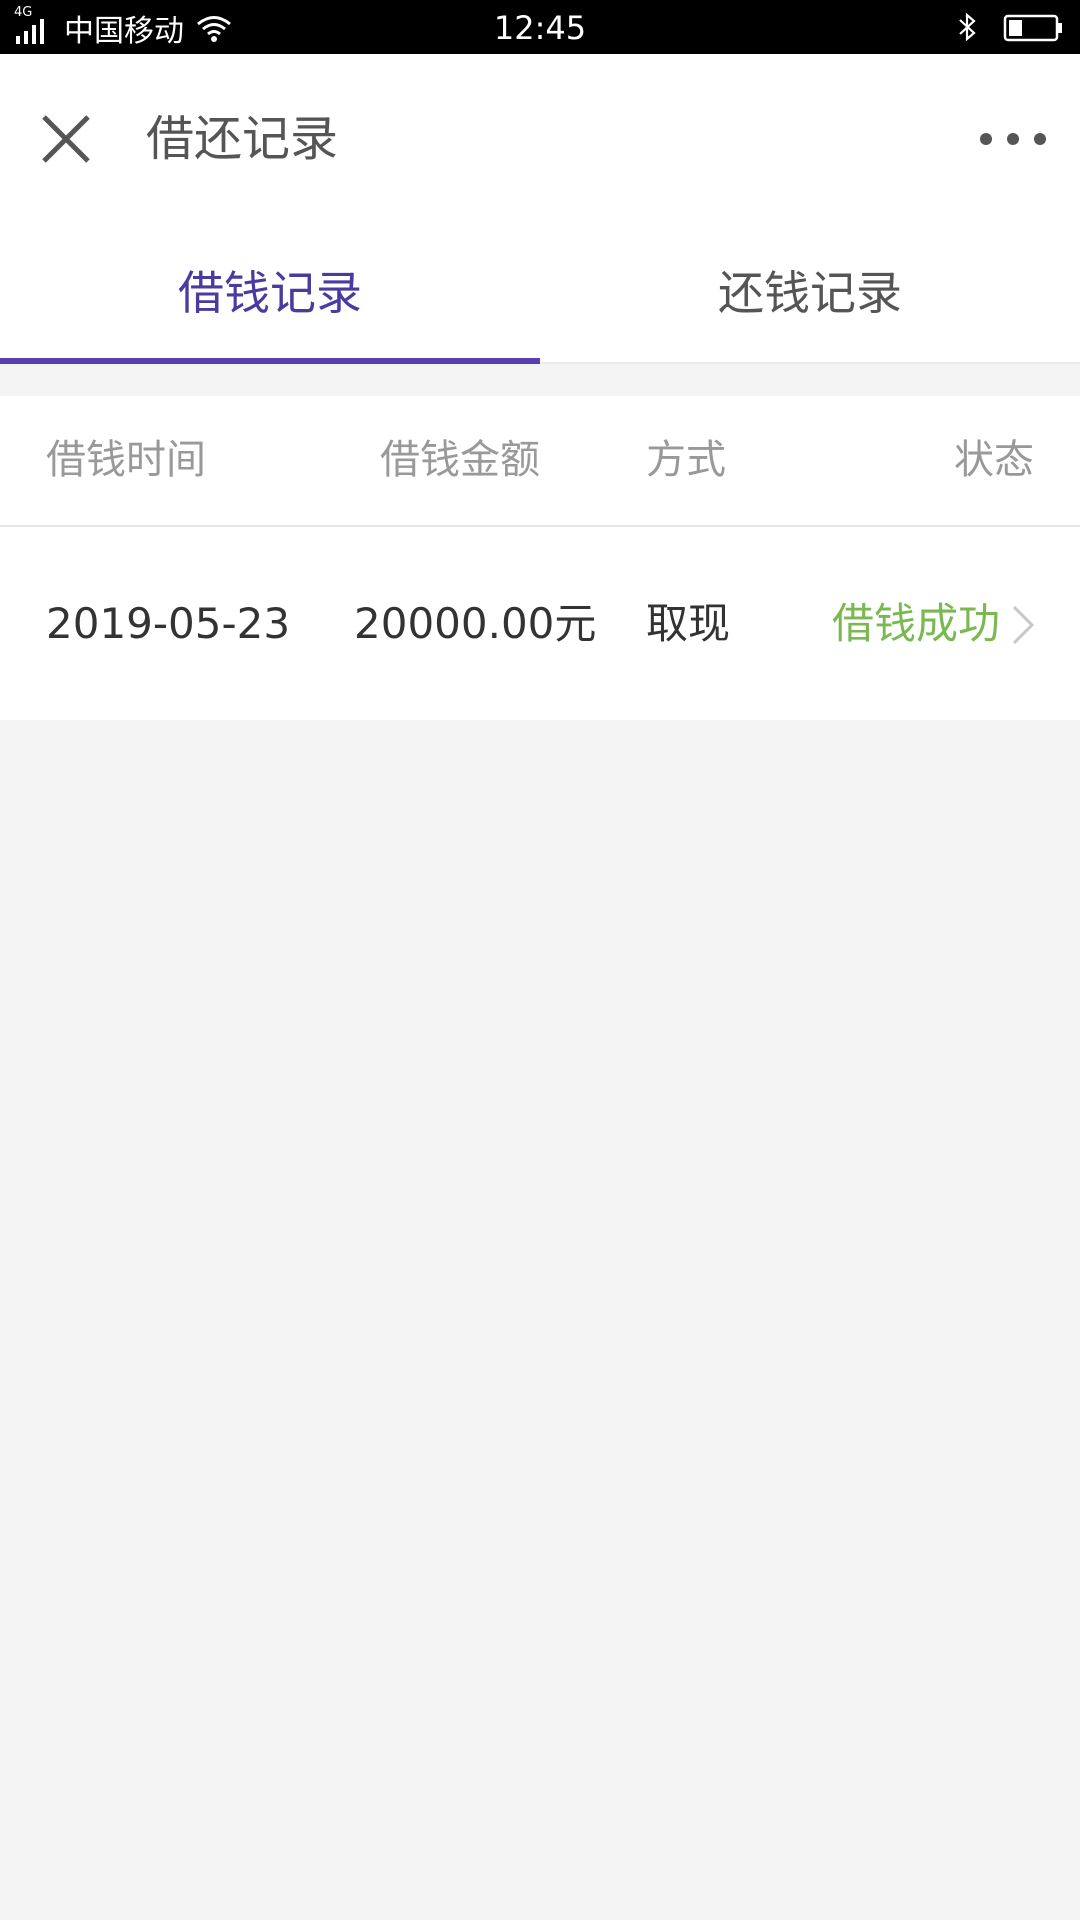  I want to click on close-icon, so click(66, 139).